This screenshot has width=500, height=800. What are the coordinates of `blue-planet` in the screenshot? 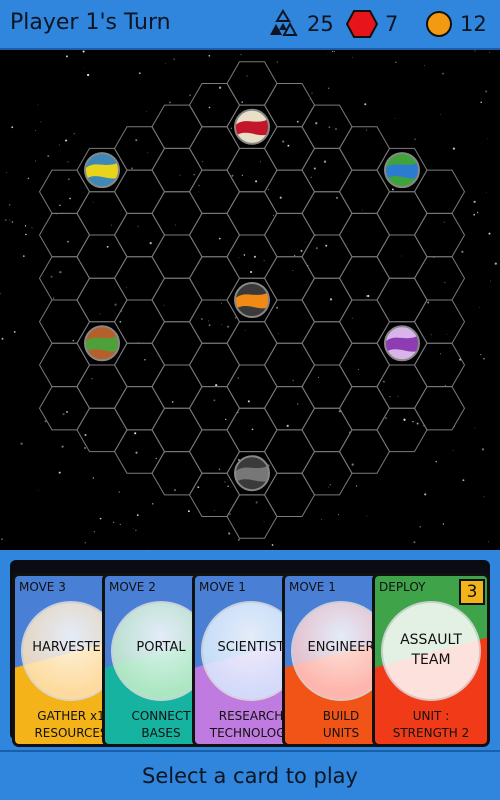 It's located at (402, 170).